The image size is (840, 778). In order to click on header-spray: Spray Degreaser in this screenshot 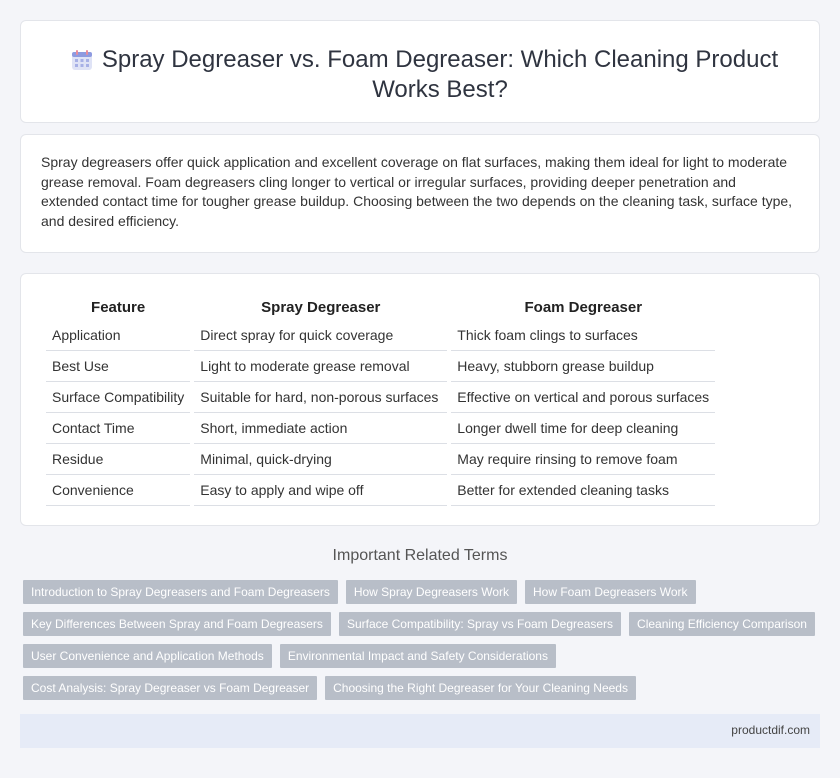, I will do `click(321, 307)`.